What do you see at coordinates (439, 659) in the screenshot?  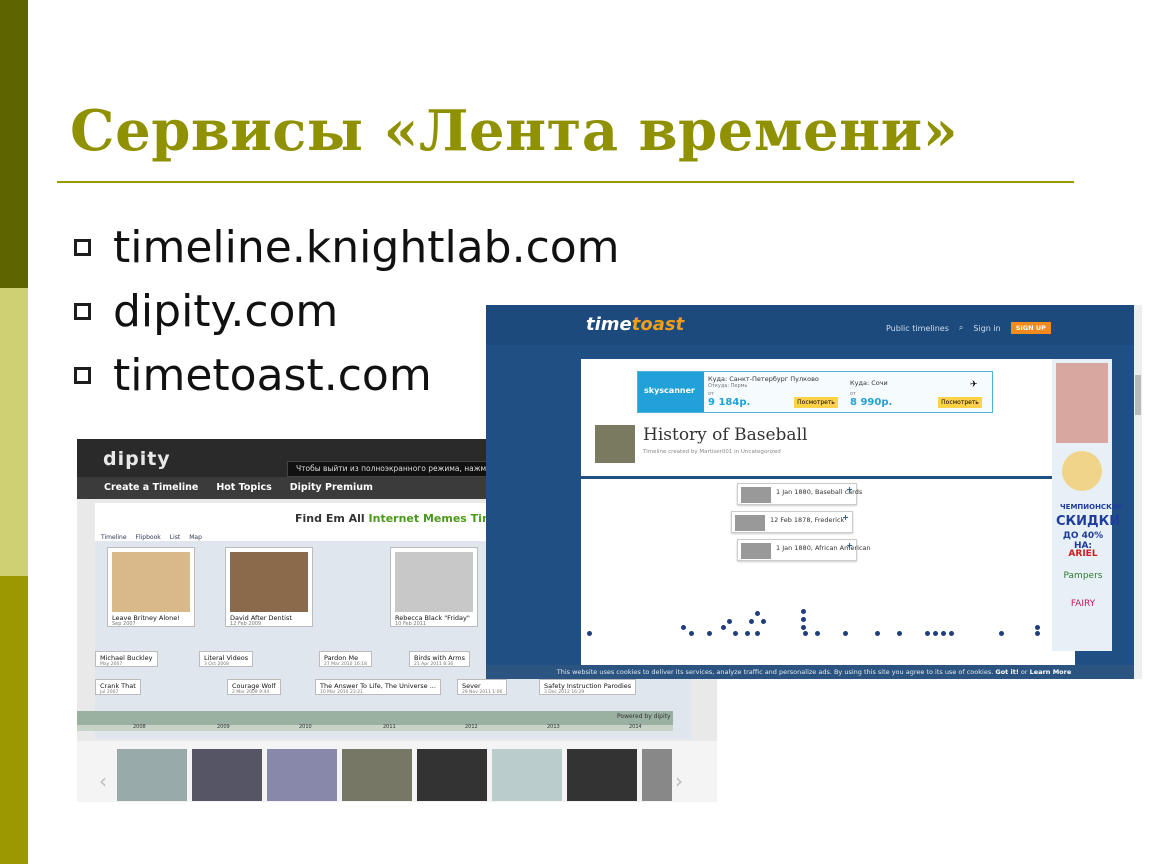 I see `timeline-event: Birds with Arms 21 Apr 2011 8:30` at bounding box center [439, 659].